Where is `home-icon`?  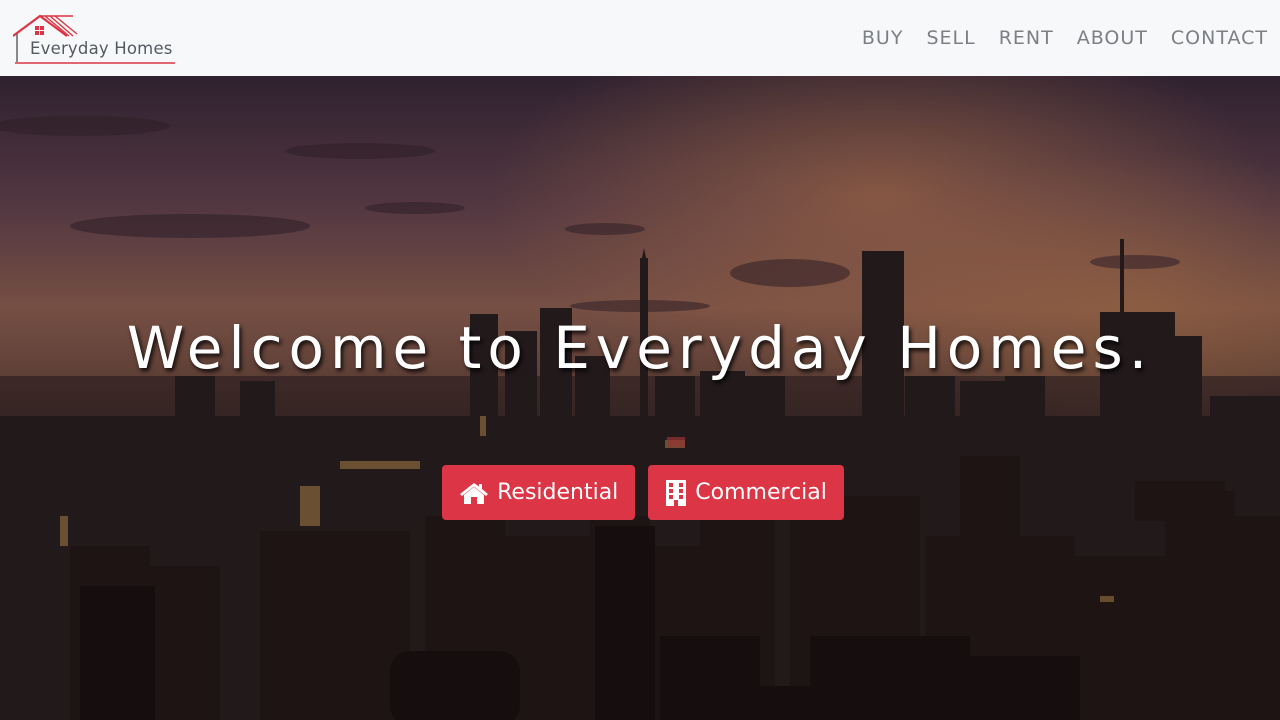 home-icon is located at coordinates (474, 493).